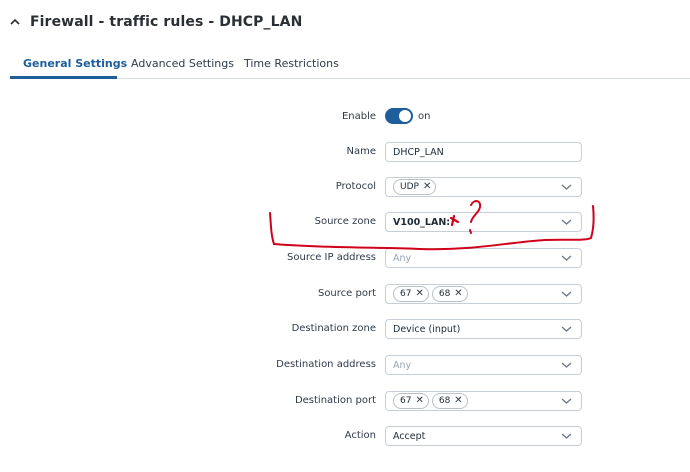  I want to click on enable-toggle, so click(399, 116).